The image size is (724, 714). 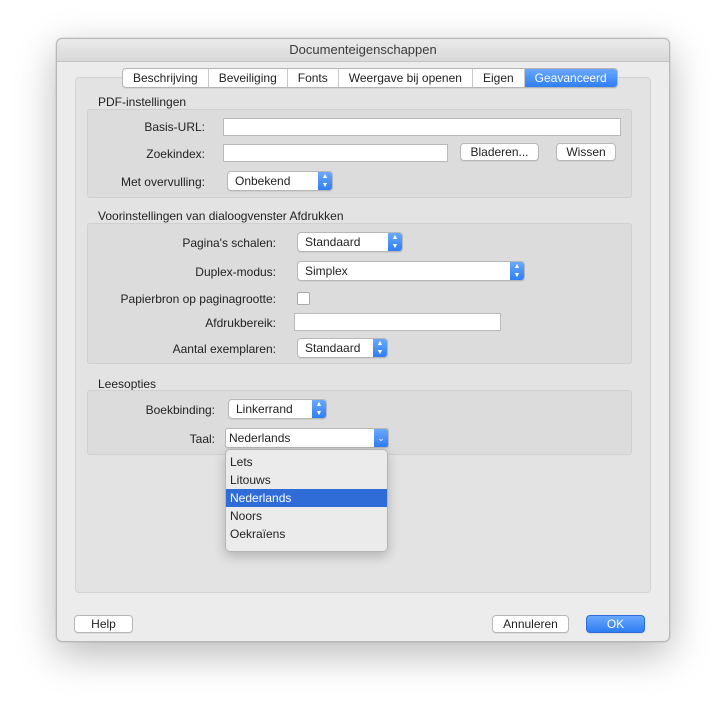 I want to click on ok-button: OK, so click(x=615, y=624).